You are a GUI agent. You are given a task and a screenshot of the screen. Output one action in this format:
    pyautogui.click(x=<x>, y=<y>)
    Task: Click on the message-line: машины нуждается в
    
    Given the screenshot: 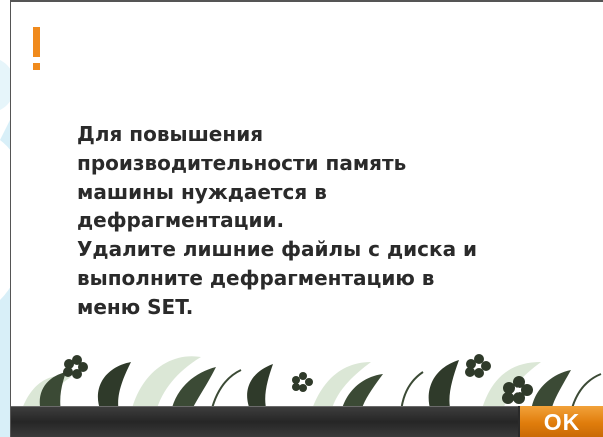 What is the action you would take?
    pyautogui.click(x=202, y=191)
    